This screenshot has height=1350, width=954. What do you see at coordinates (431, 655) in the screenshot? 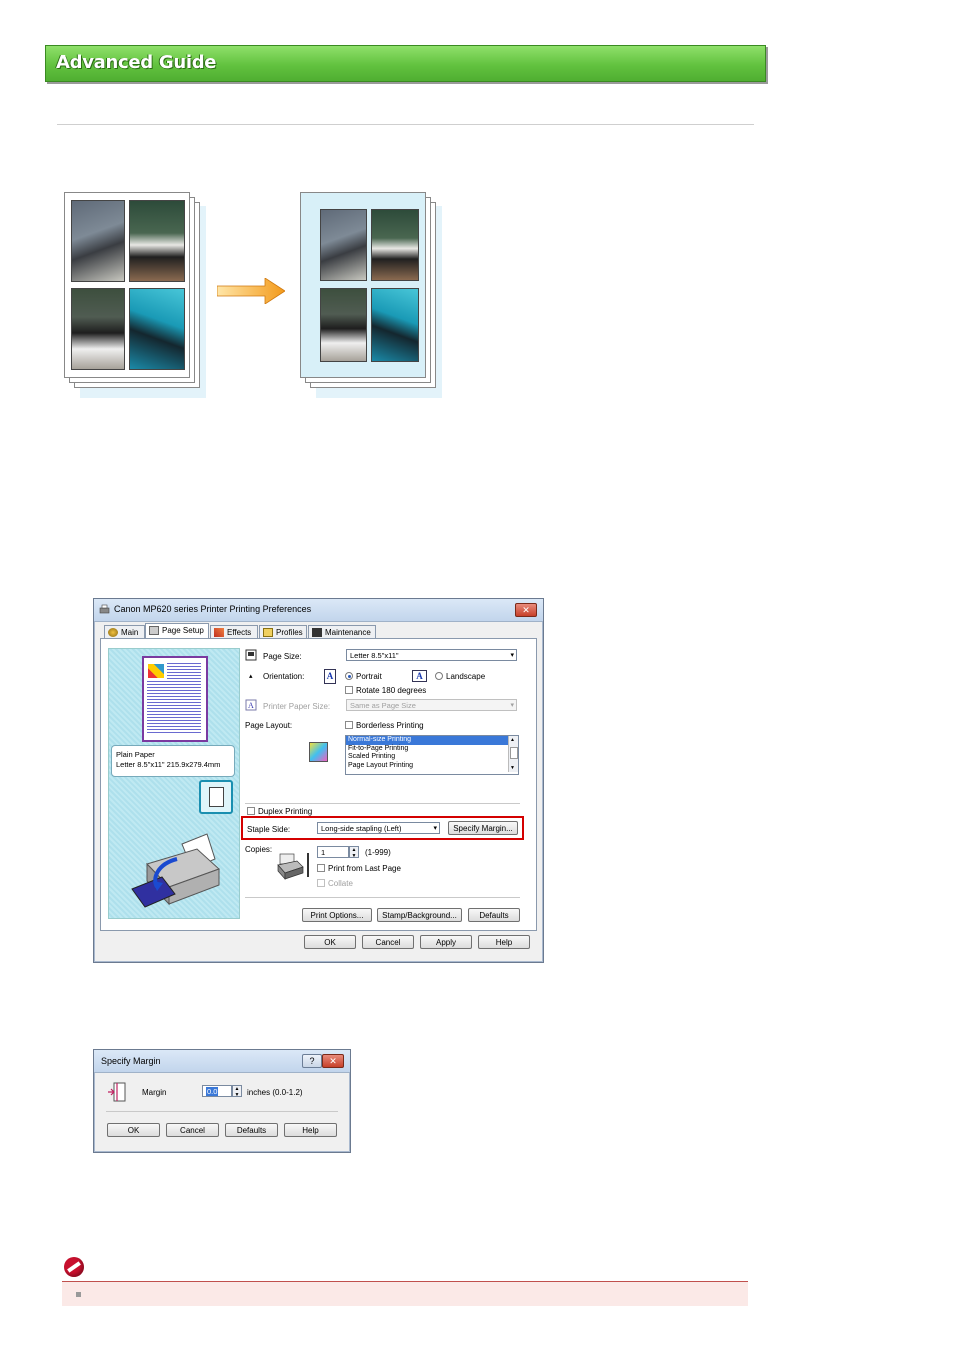
I see `page-size-select: Letter 8.5"x11" ▾` at bounding box center [431, 655].